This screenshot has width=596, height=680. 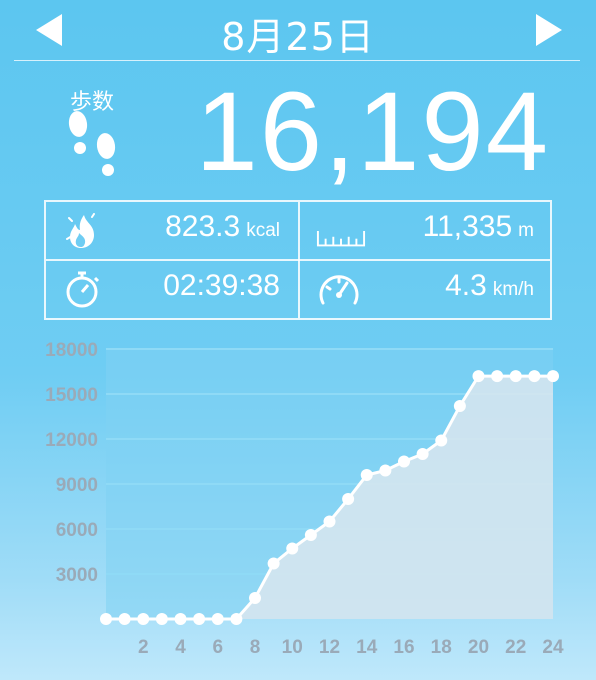 I want to click on speed-stat: 4.3 km/h, so click(x=426, y=289).